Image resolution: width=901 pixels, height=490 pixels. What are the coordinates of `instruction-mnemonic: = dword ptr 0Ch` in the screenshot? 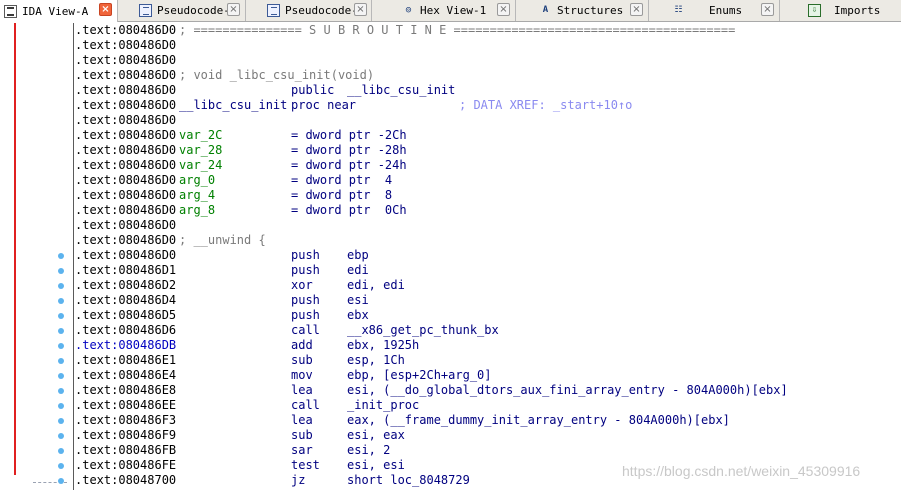 It's located at (349, 210).